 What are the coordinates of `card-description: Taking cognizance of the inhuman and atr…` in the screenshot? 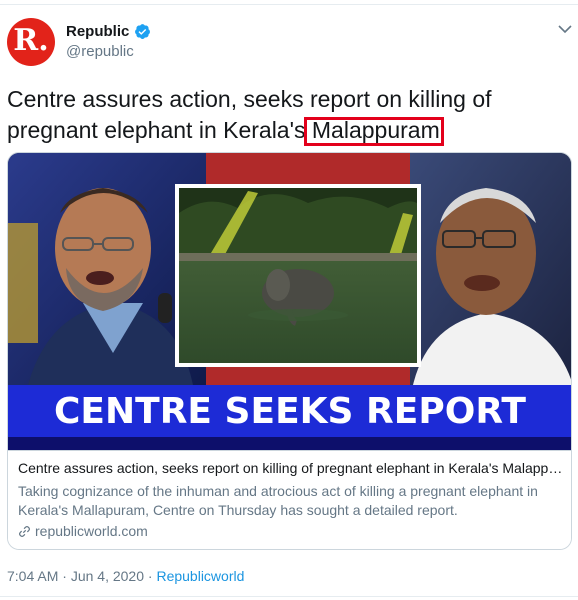 It's located at (278, 500).